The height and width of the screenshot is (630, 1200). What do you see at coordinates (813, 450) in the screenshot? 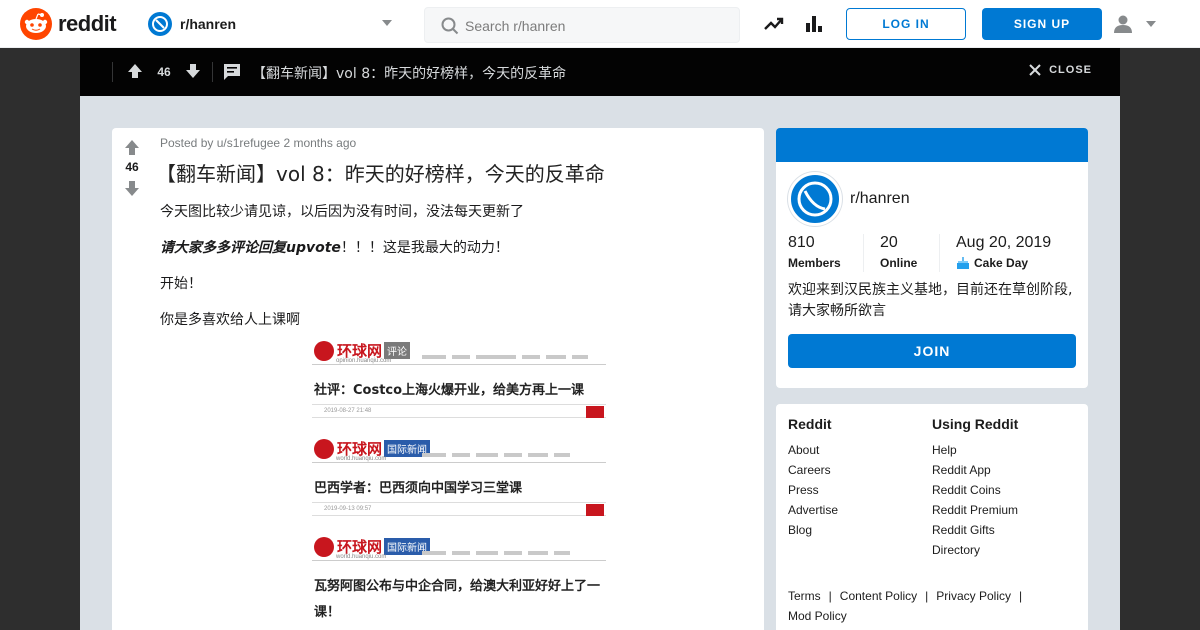
I see `footer-link: About` at bounding box center [813, 450].